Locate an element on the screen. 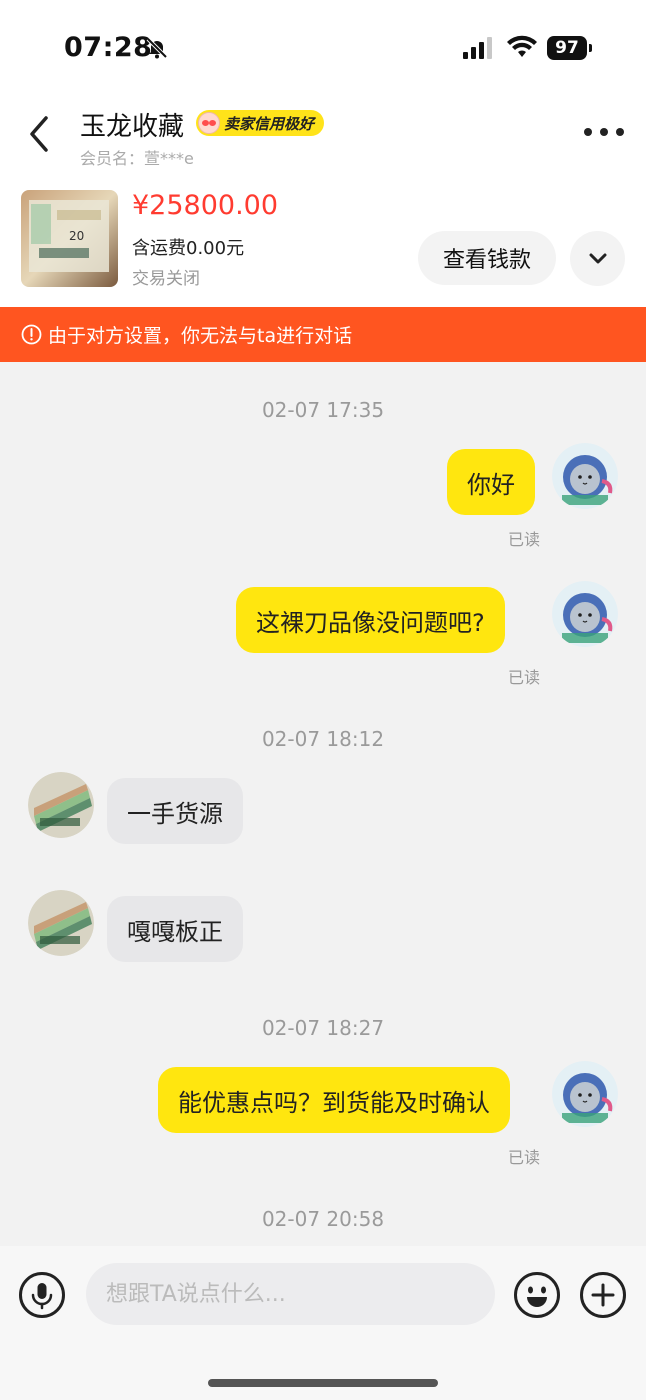 This screenshot has height=1400, width=646. heart-eyes-emoji-icon is located at coordinates (209, 123).